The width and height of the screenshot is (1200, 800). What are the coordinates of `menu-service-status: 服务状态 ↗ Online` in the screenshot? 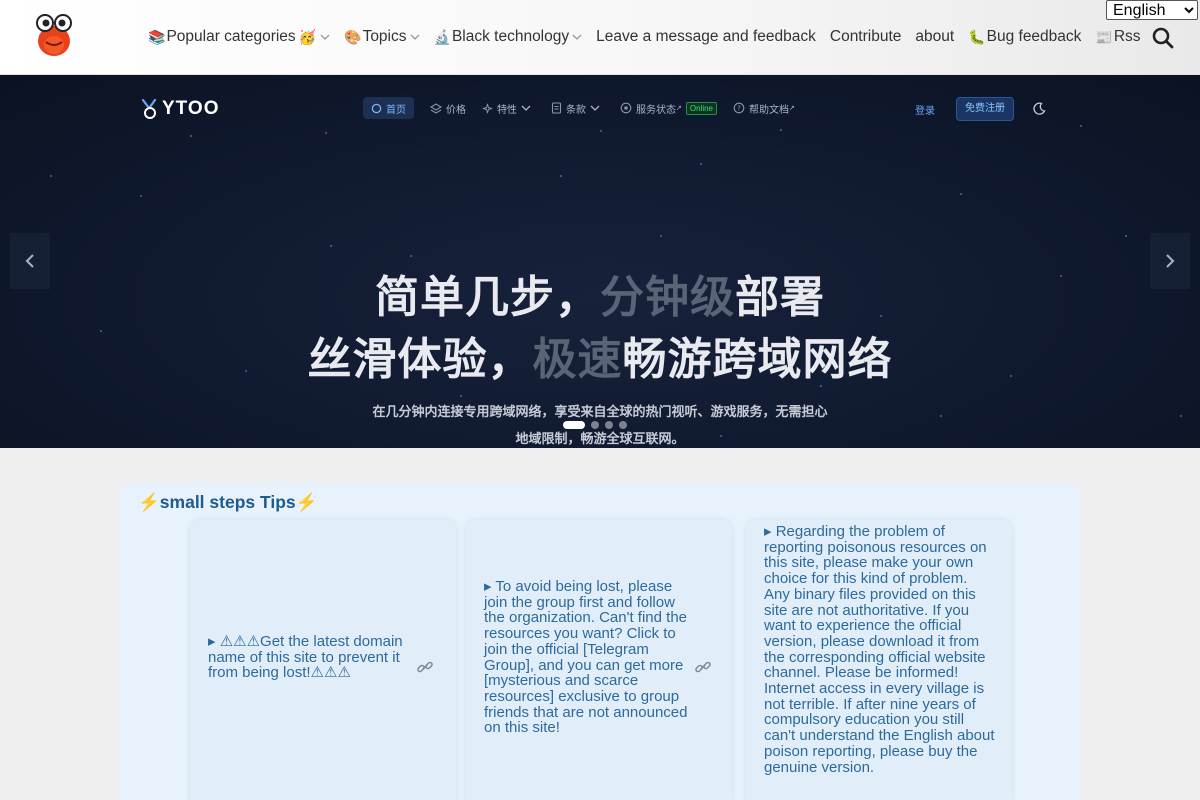 It's located at (668, 108).